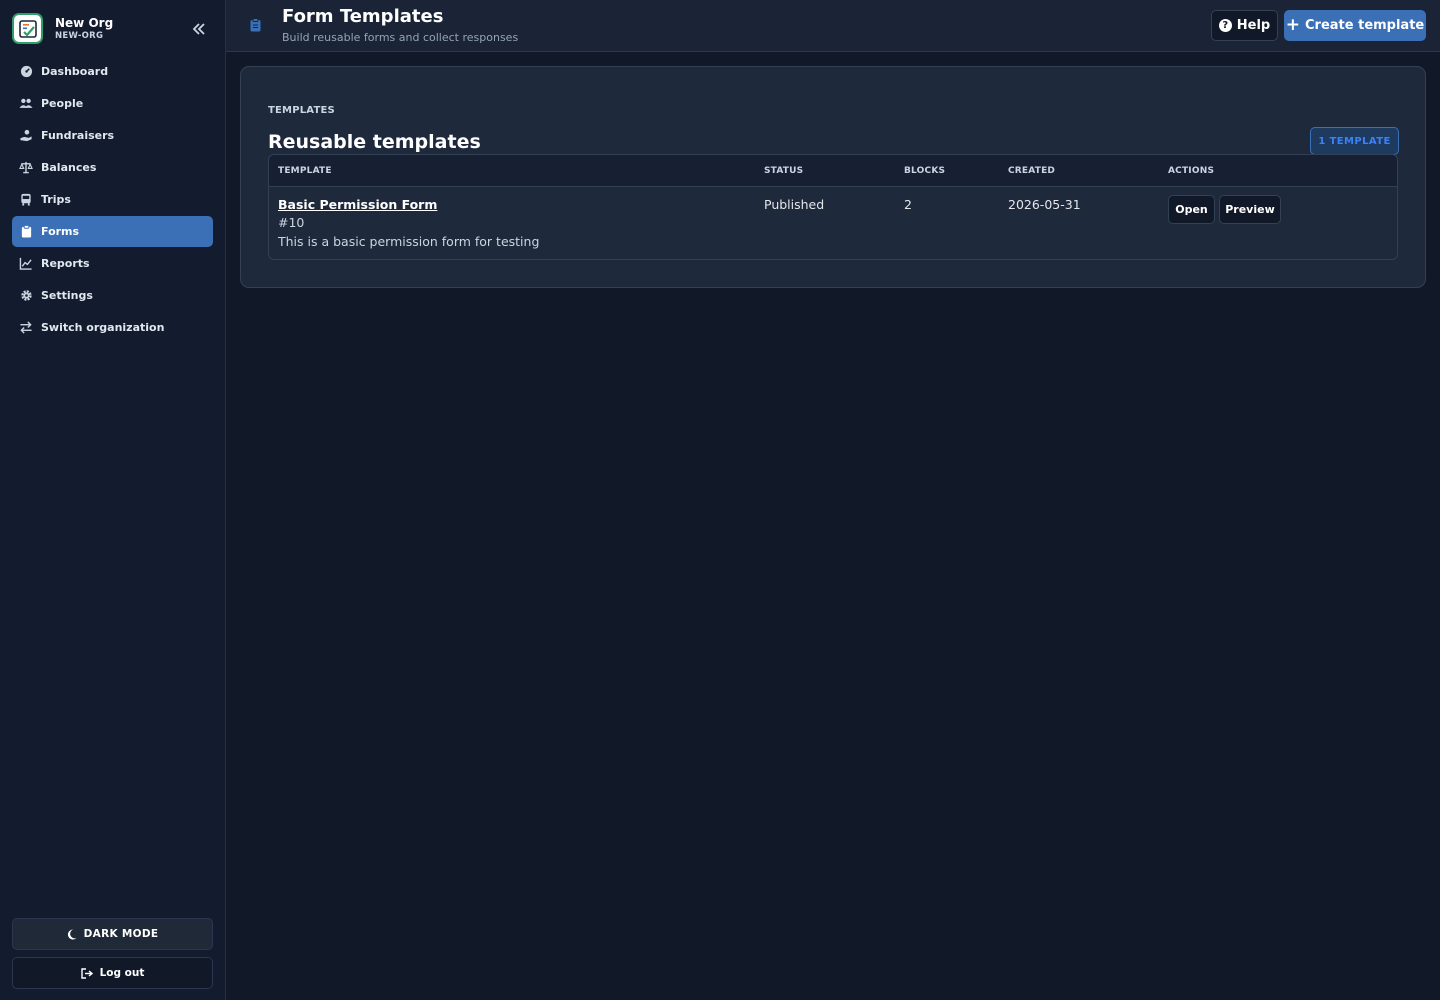 The height and width of the screenshot is (1000, 1440). I want to click on help-button: ? Help, so click(1244, 25).